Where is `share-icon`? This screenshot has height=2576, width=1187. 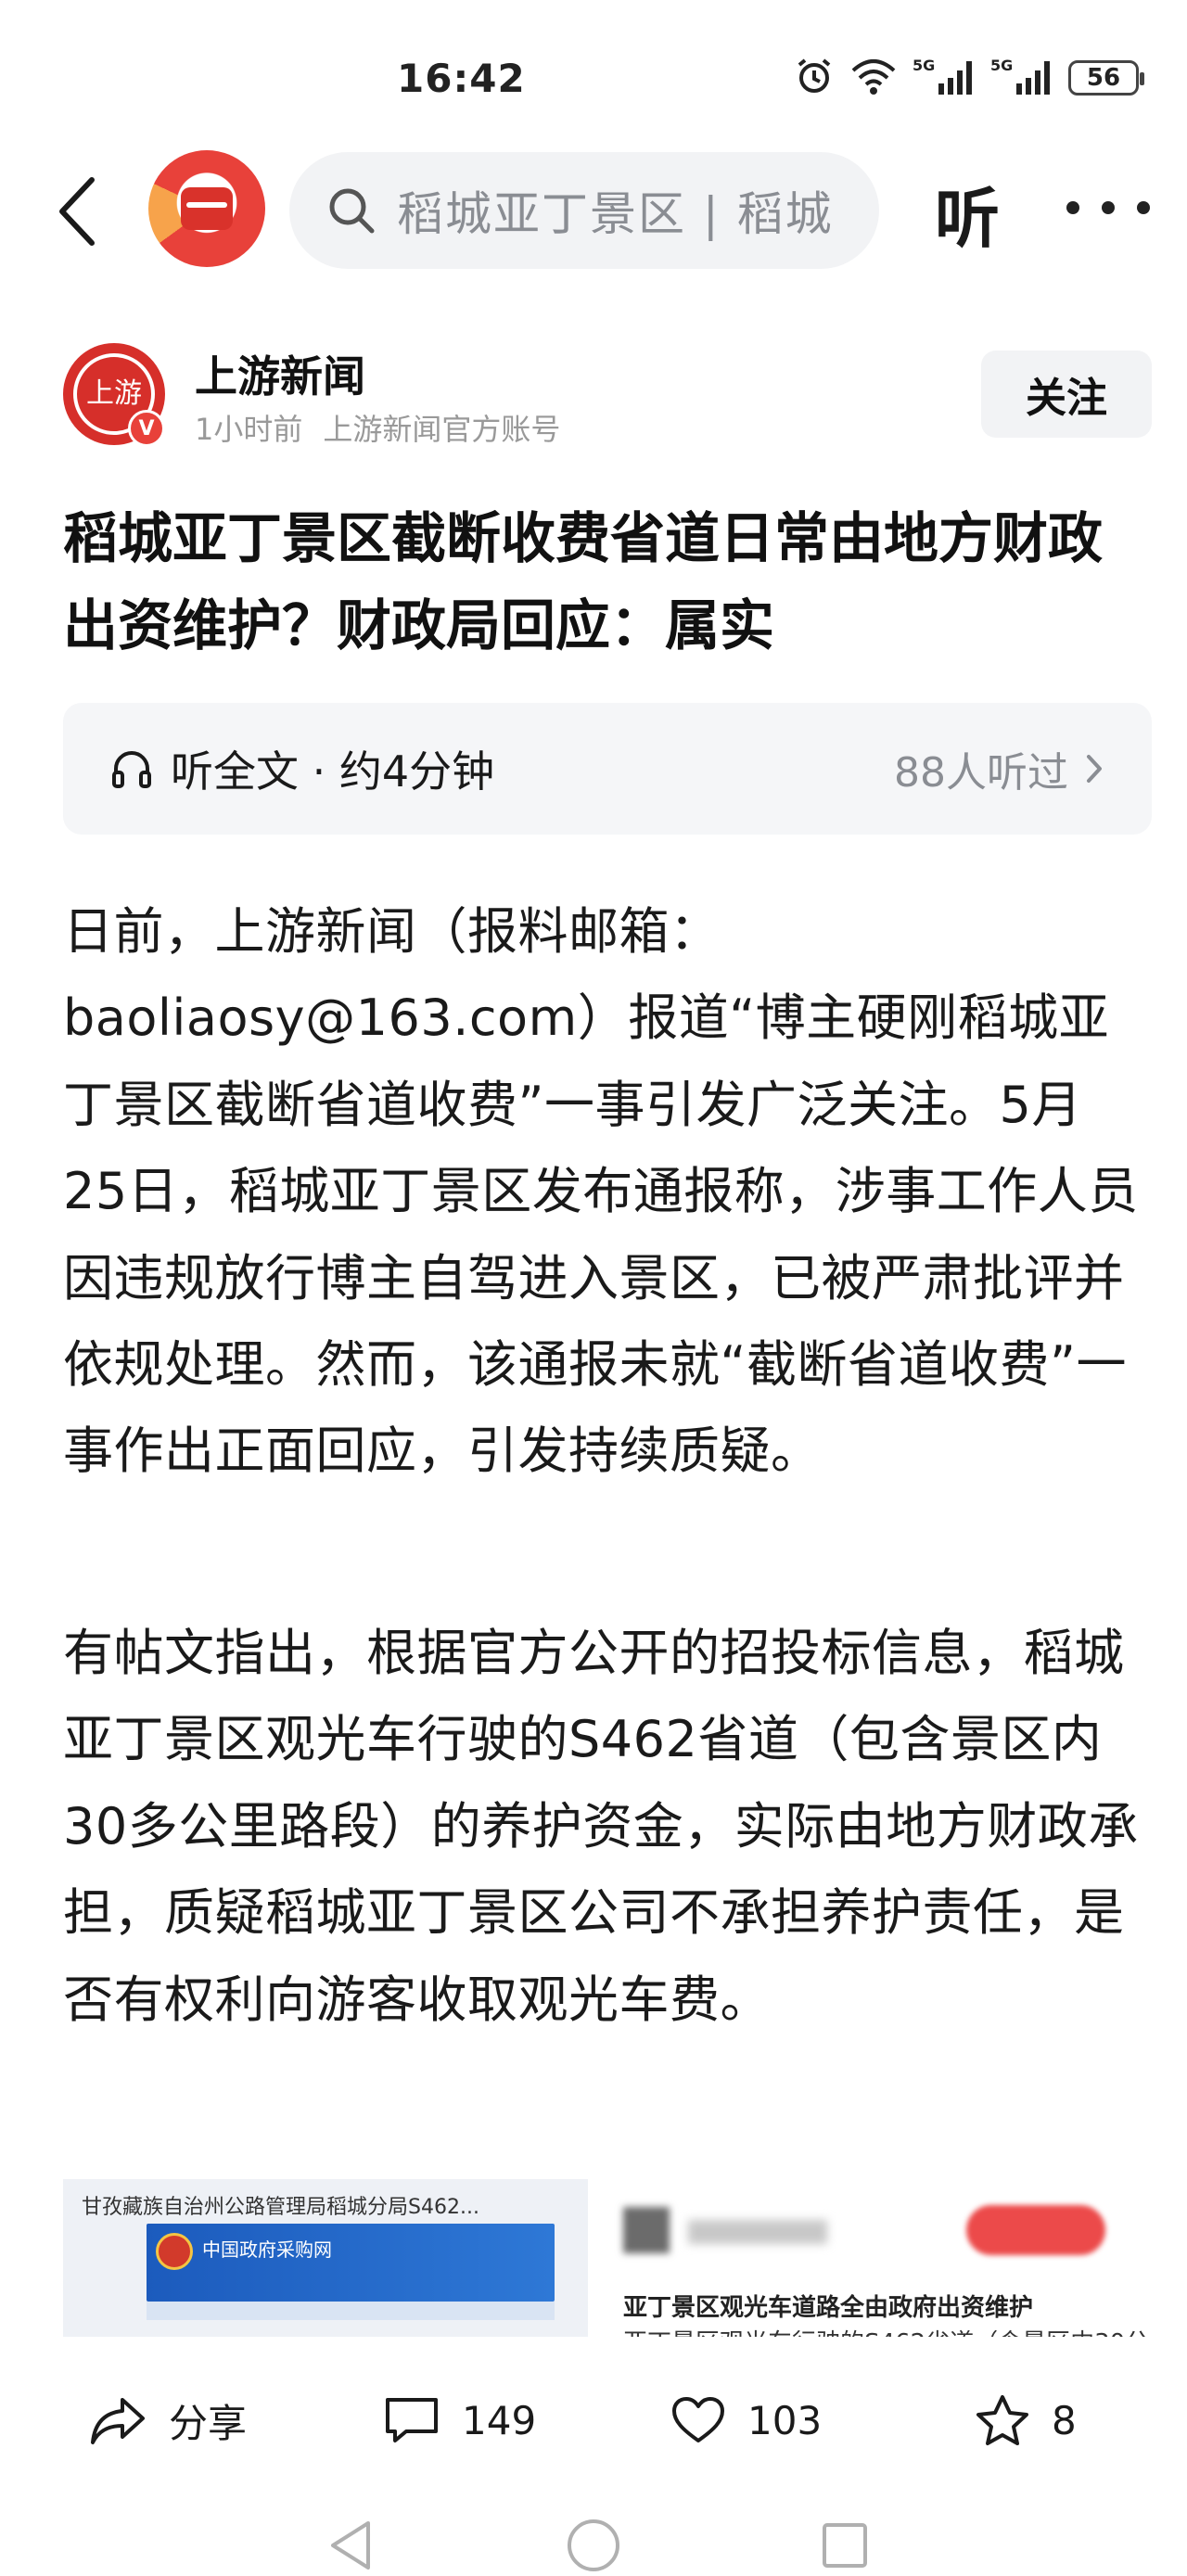 share-icon is located at coordinates (118, 2421).